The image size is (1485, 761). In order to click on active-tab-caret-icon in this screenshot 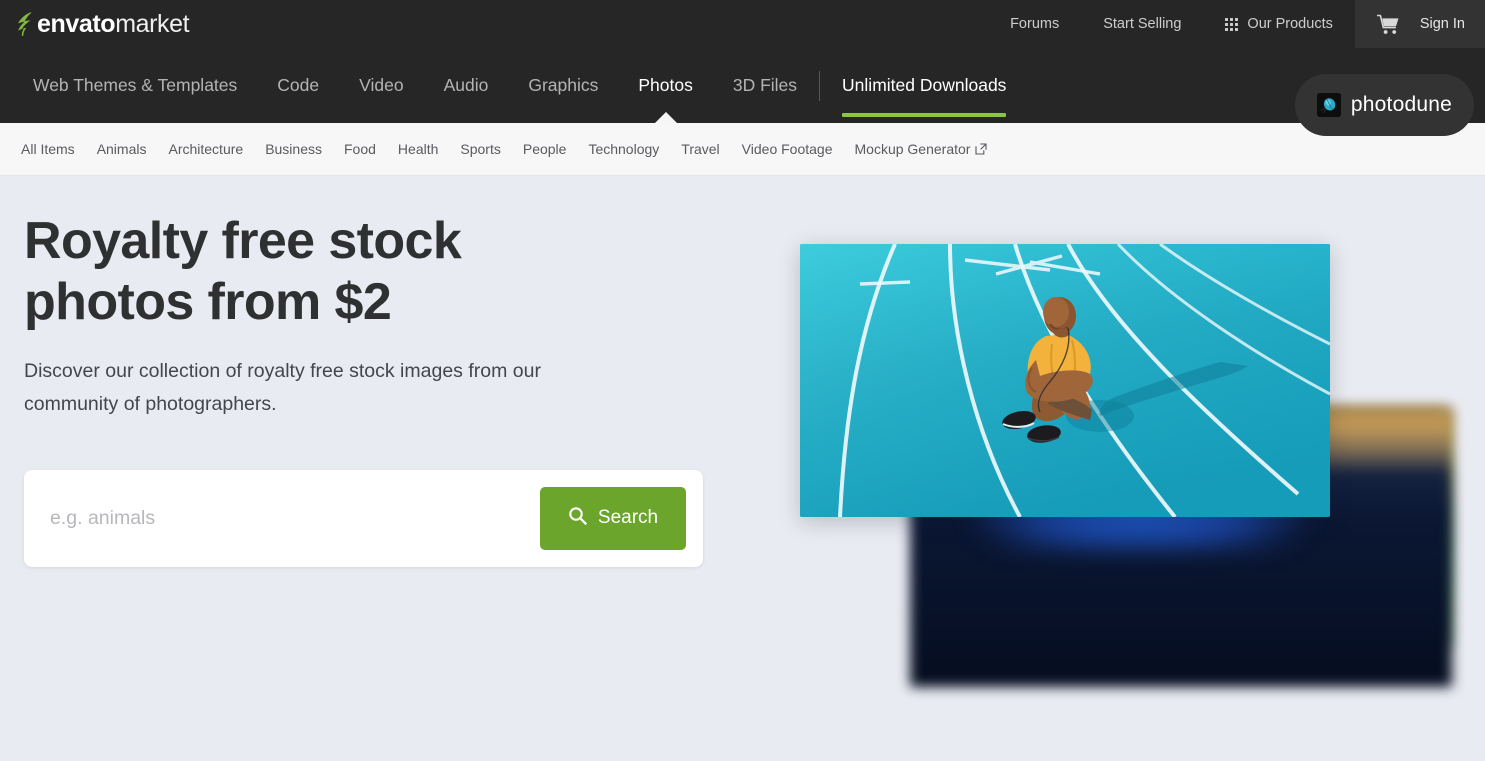, I will do `click(665, 117)`.